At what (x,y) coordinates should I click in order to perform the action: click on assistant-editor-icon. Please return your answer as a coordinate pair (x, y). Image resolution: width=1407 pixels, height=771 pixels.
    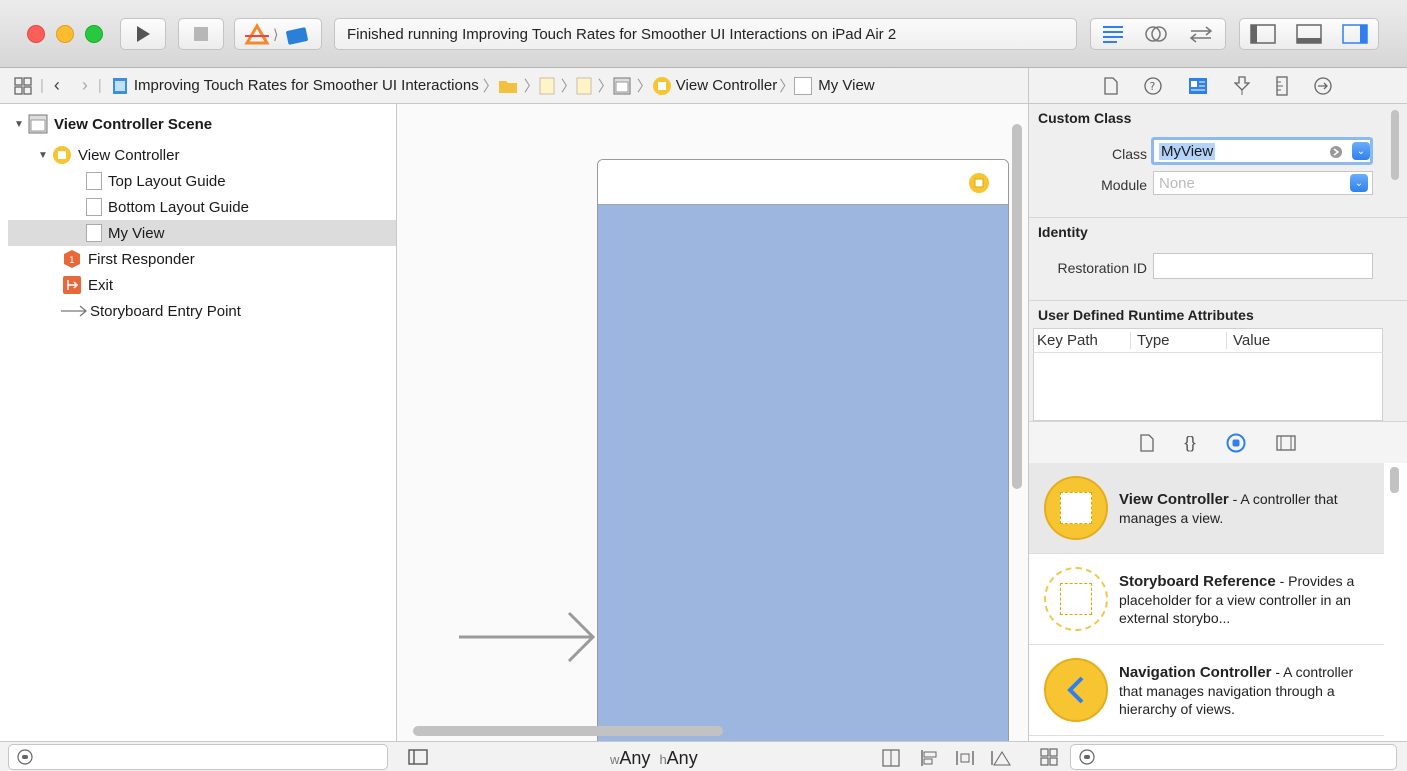
    Looking at the image, I should click on (1156, 34).